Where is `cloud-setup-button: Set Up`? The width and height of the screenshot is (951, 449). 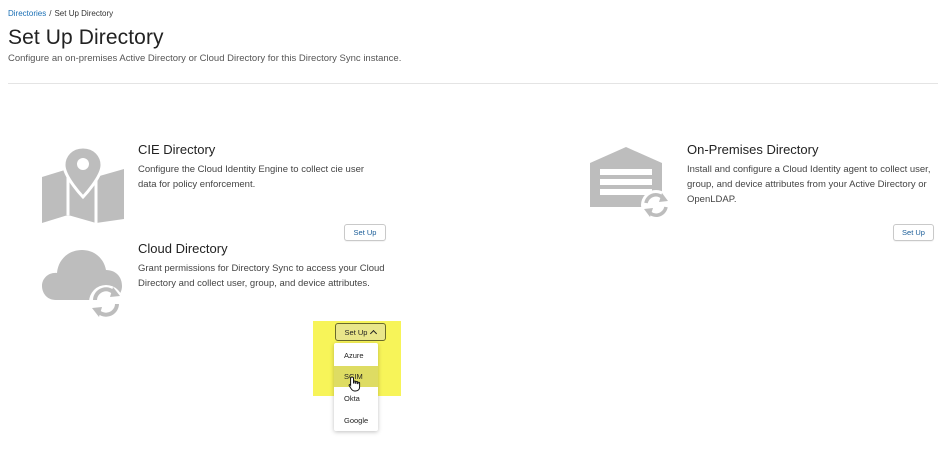 cloud-setup-button: Set Up is located at coordinates (360, 332).